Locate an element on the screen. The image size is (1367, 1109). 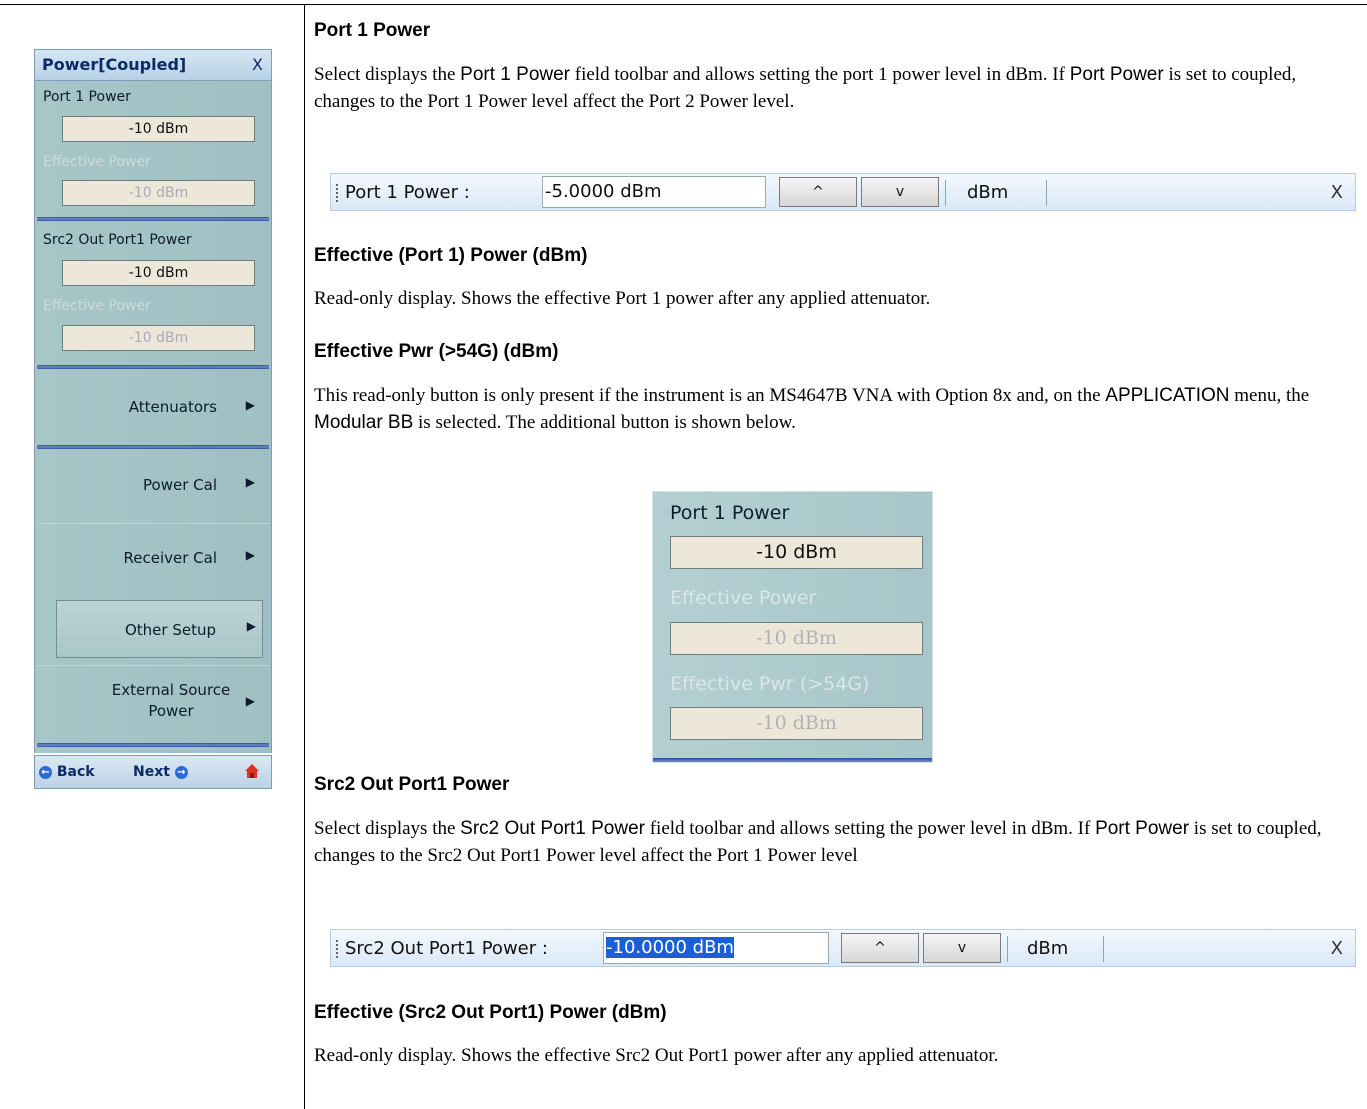
panel-footer: ← Back Next → is located at coordinates (153, 772).